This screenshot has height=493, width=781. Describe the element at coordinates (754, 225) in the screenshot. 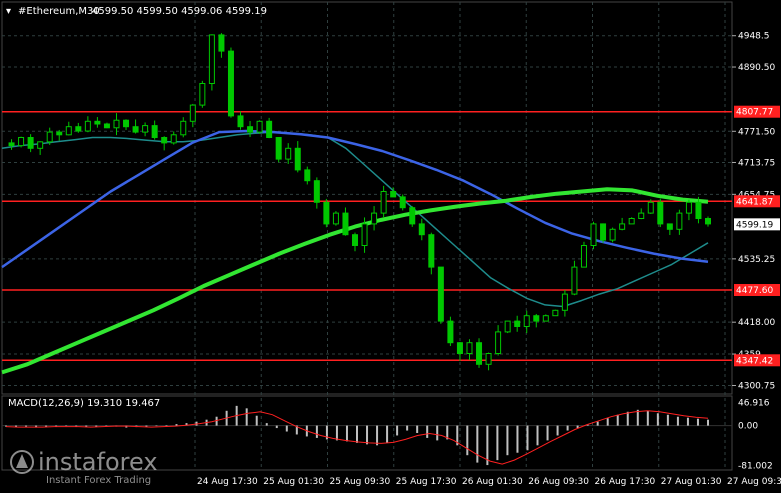

I see `current-price-label: 4599.19` at that location.